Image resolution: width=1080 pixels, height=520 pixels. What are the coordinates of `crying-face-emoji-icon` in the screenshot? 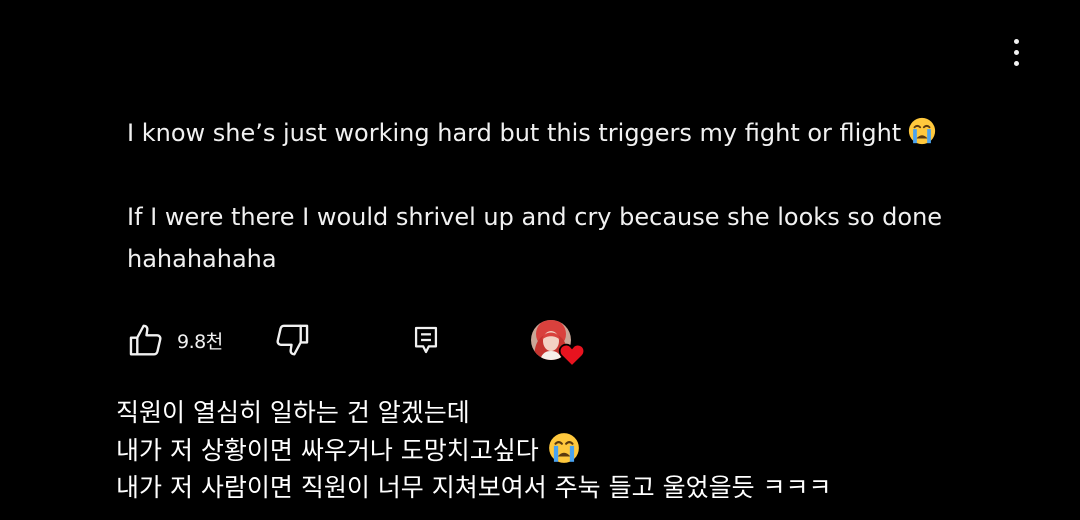 It's located at (922, 131).